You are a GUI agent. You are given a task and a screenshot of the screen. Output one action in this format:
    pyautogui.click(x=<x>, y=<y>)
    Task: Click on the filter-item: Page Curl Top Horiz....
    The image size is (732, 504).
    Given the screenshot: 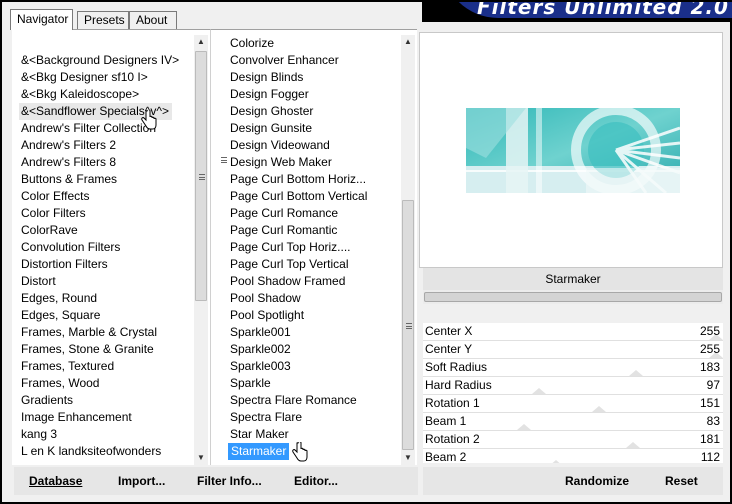 What is the action you would take?
    pyautogui.click(x=289, y=247)
    